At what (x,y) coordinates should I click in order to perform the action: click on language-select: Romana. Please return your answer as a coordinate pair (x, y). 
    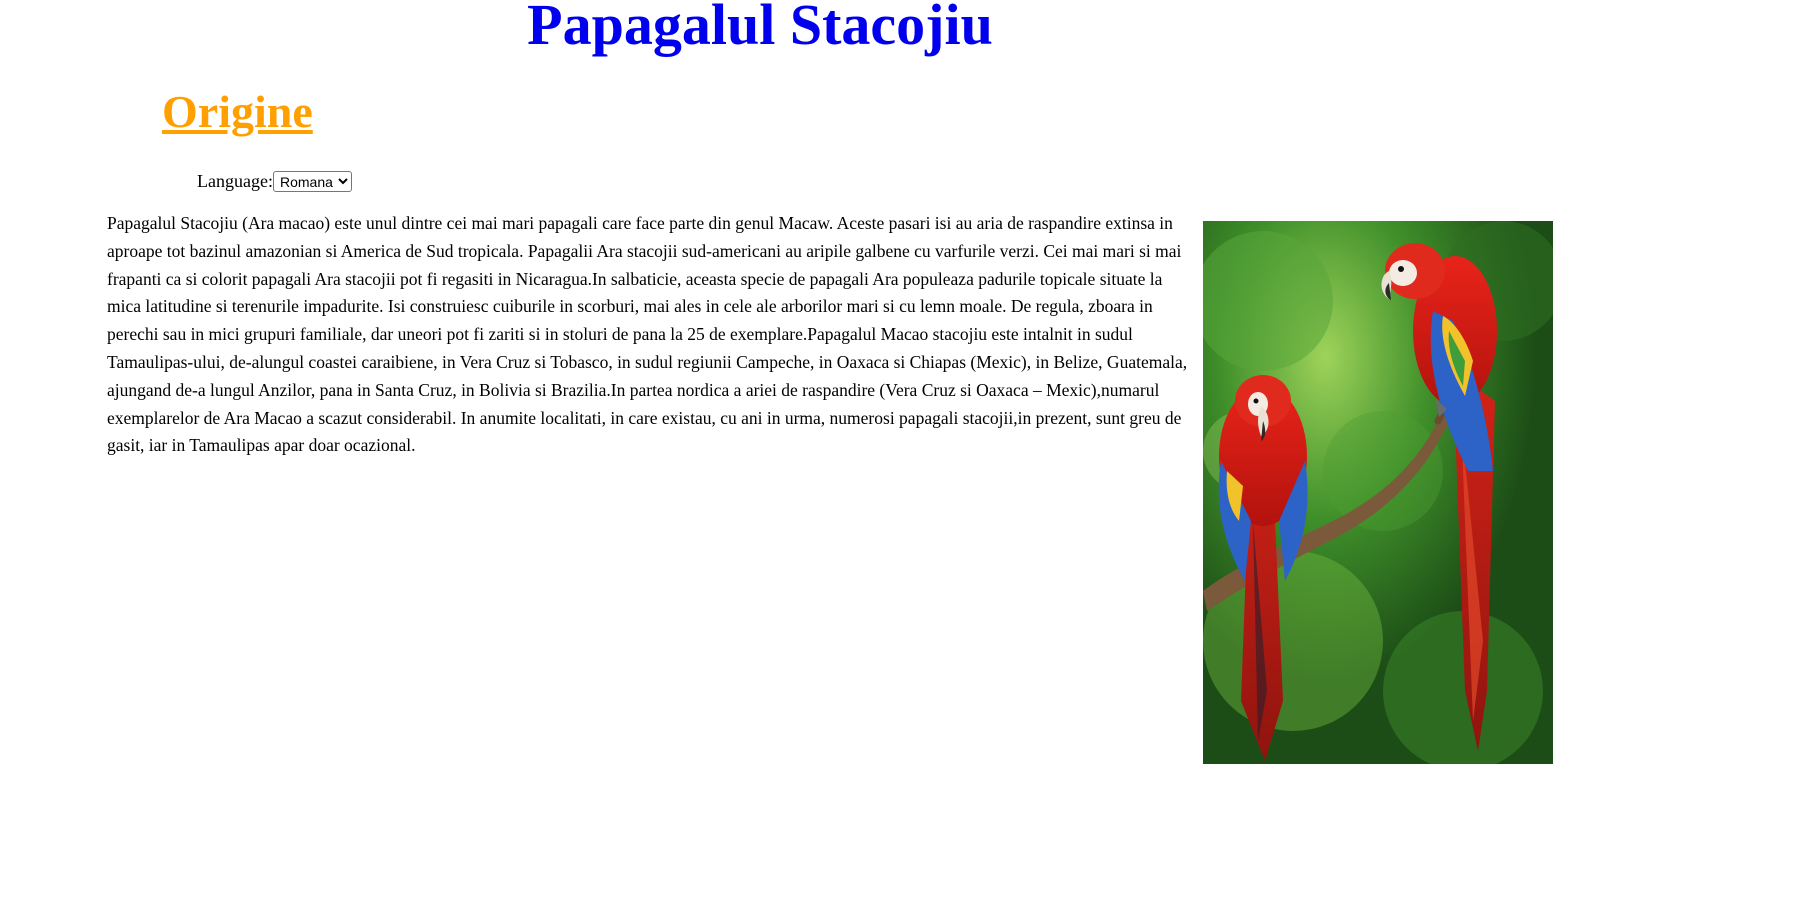
    Looking at the image, I should click on (312, 181).